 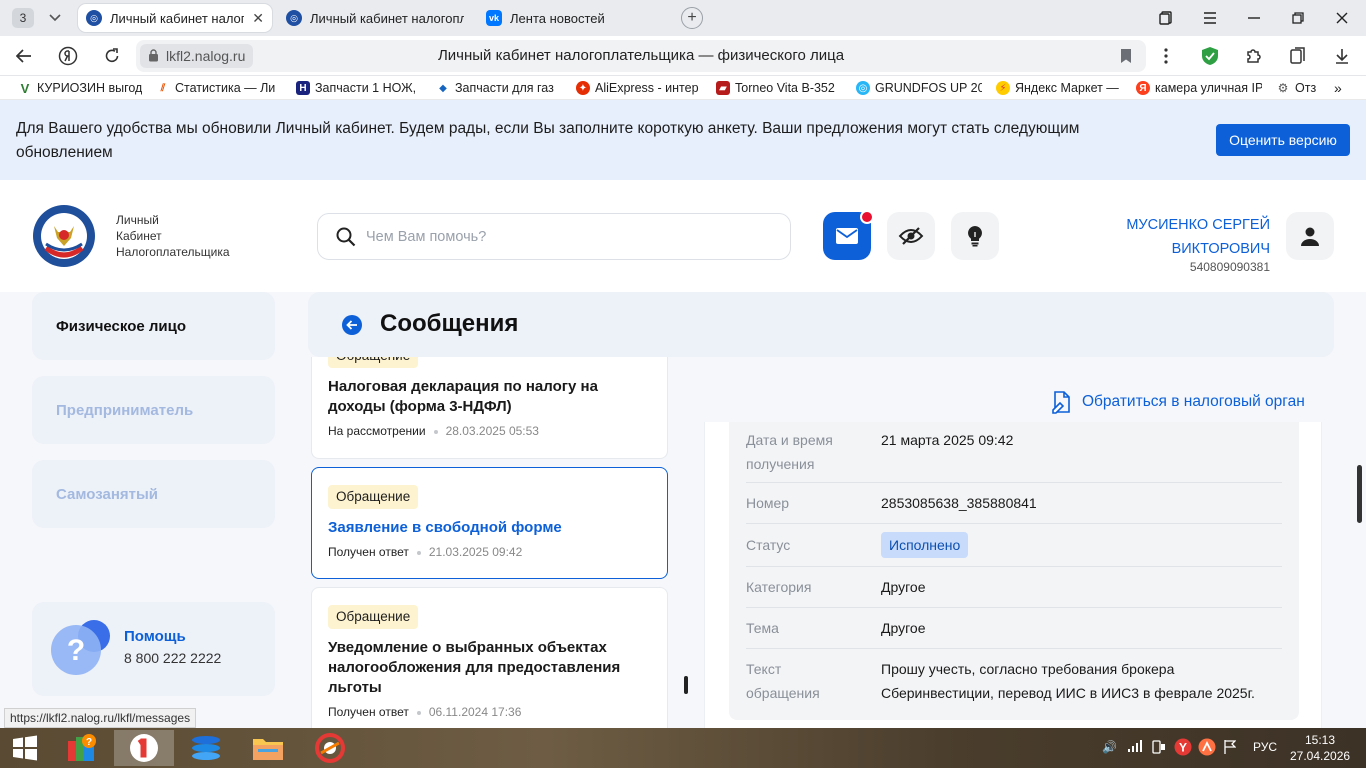 What do you see at coordinates (153, 326) in the screenshot?
I see `sidebar-item-individual: Физическое лицо` at bounding box center [153, 326].